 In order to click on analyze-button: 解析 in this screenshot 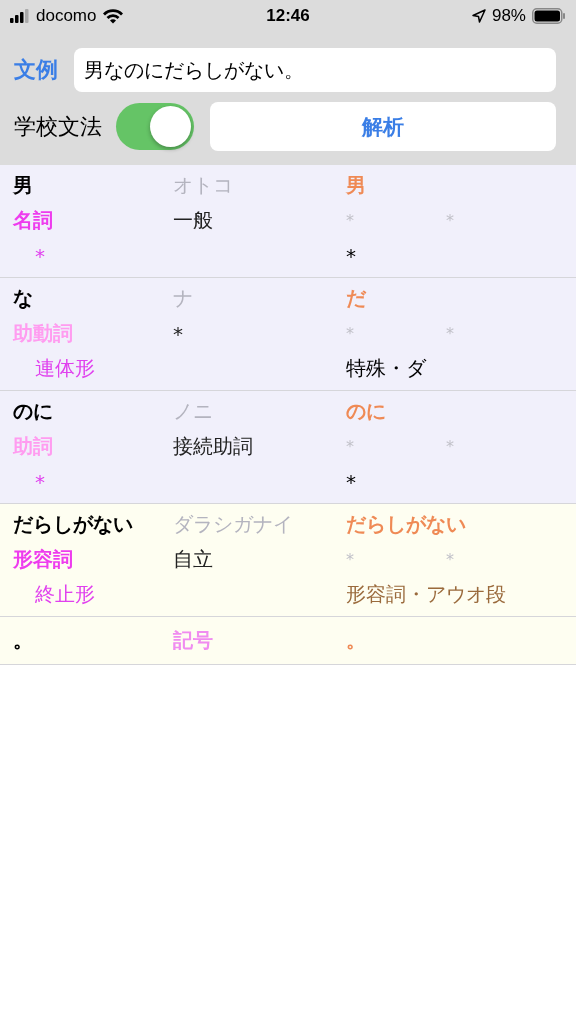, I will do `click(383, 126)`.